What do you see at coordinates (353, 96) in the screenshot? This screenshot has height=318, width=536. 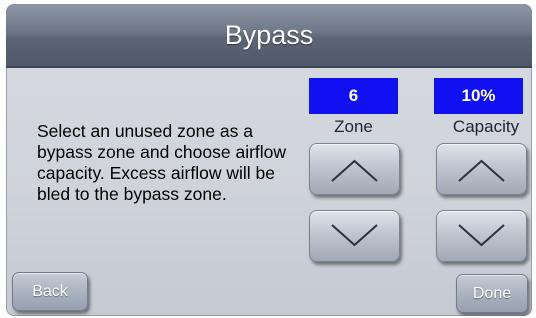 I see `zone-value: 6` at bounding box center [353, 96].